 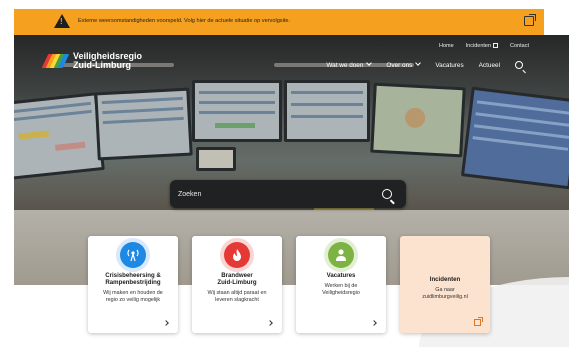 I want to click on logo-mark-icon, so click(x=55, y=61).